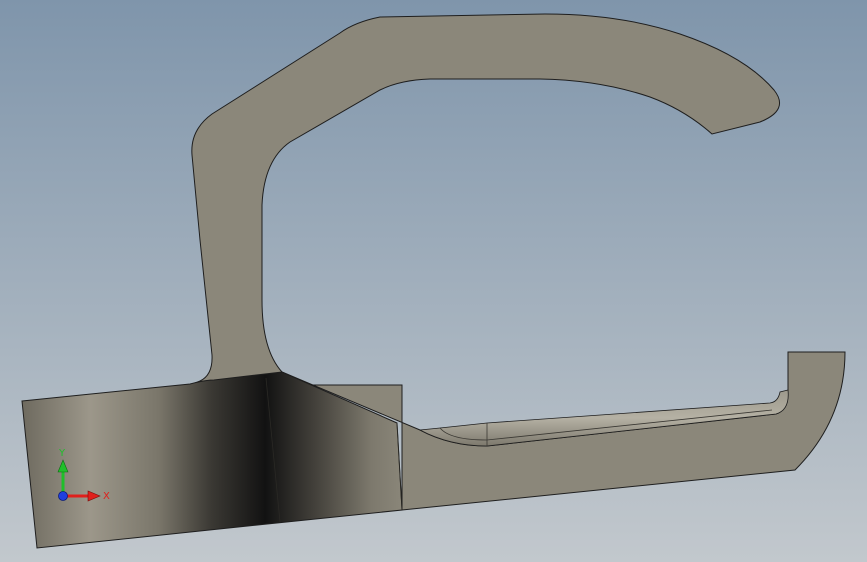  Describe the element at coordinates (62, 453) in the screenshot. I see `y-axis-label: Y` at that location.